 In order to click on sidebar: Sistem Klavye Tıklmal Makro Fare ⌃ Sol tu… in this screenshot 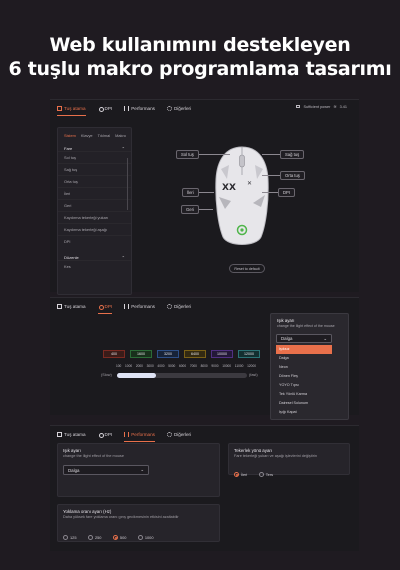, I will do `click(94, 211)`.